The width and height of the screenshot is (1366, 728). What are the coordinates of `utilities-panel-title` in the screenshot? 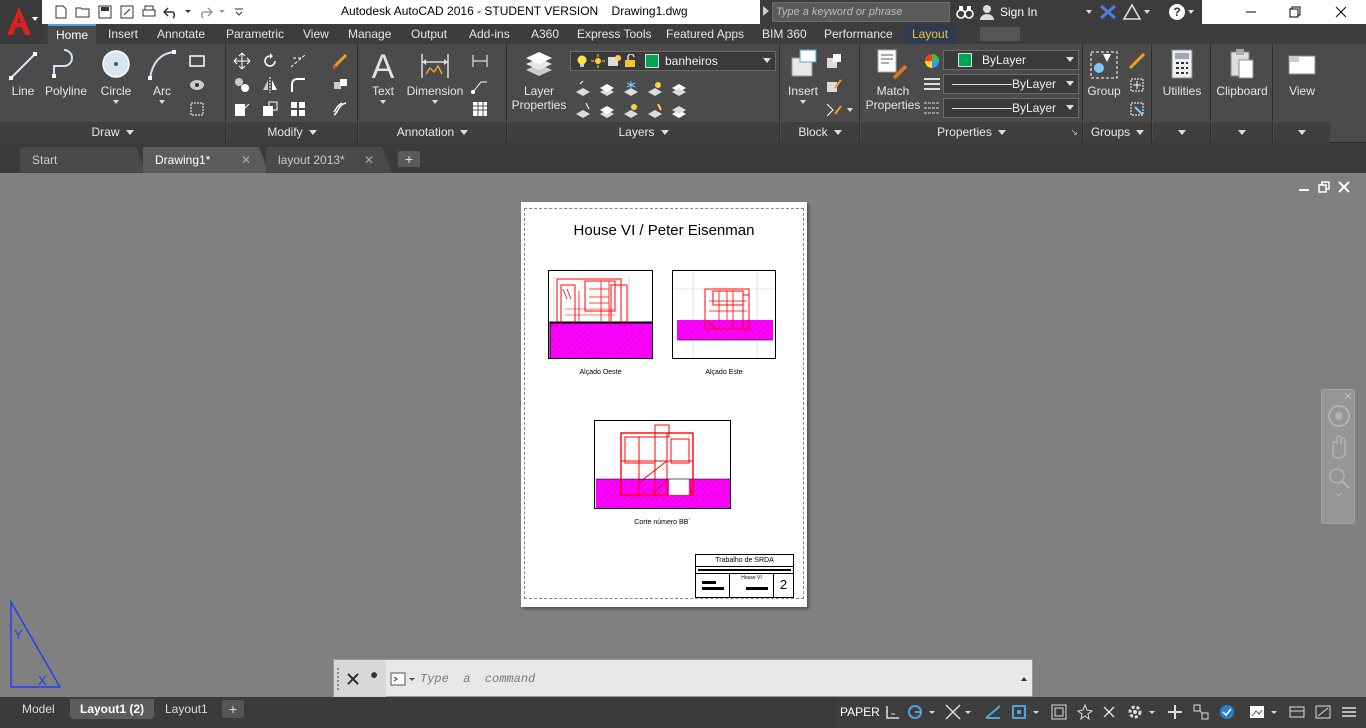 It's located at (1181, 132).